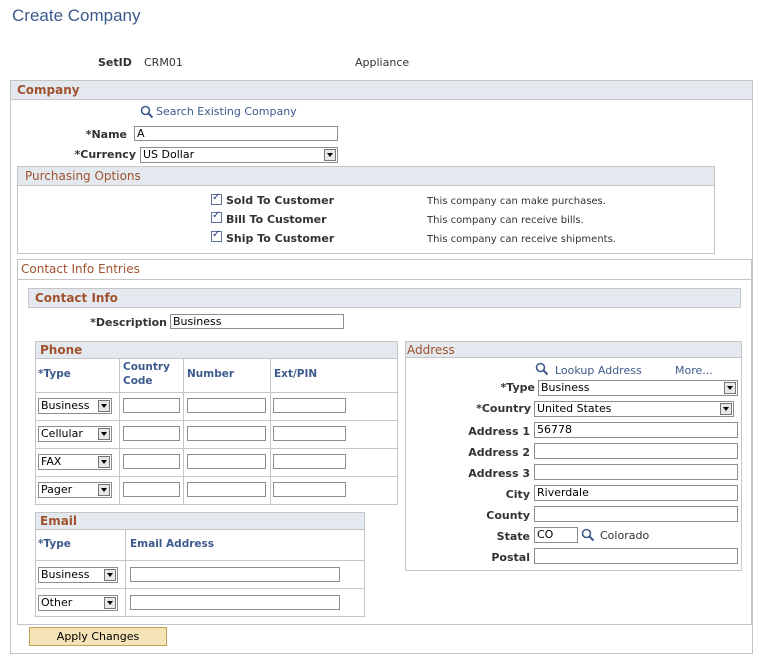  What do you see at coordinates (80, 269) in the screenshot?
I see `contact-entries-header: Contact Info Entries` at bounding box center [80, 269].